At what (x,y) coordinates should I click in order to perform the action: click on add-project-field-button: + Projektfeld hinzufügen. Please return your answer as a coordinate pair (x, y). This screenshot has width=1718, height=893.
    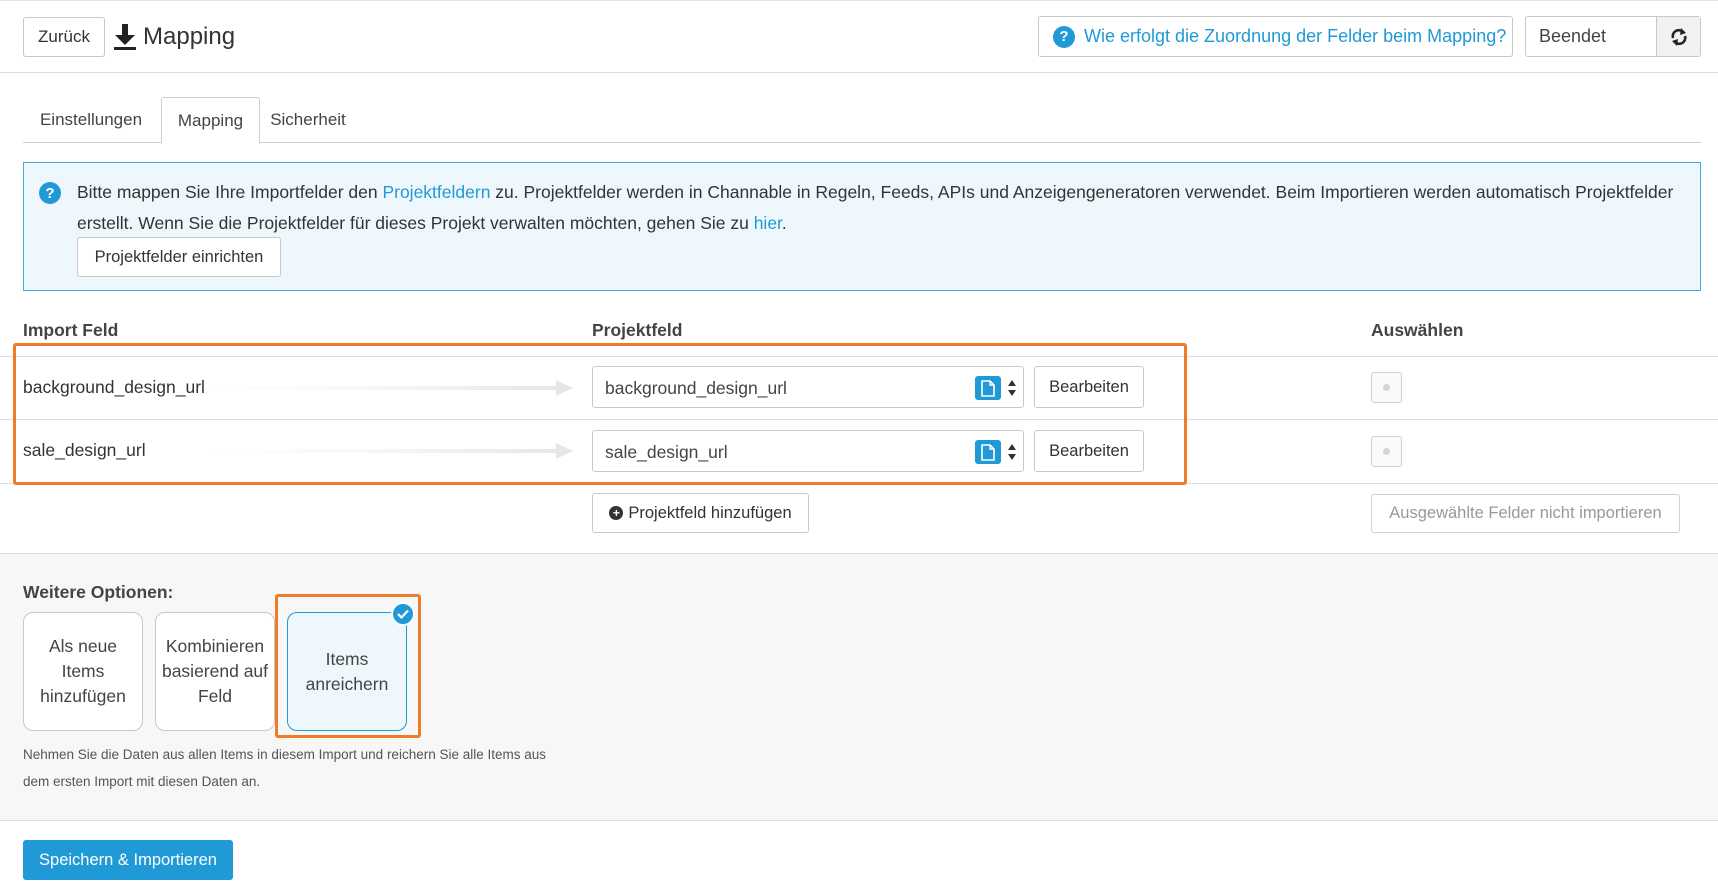
    Looking at the image, I should click on (700, 513).